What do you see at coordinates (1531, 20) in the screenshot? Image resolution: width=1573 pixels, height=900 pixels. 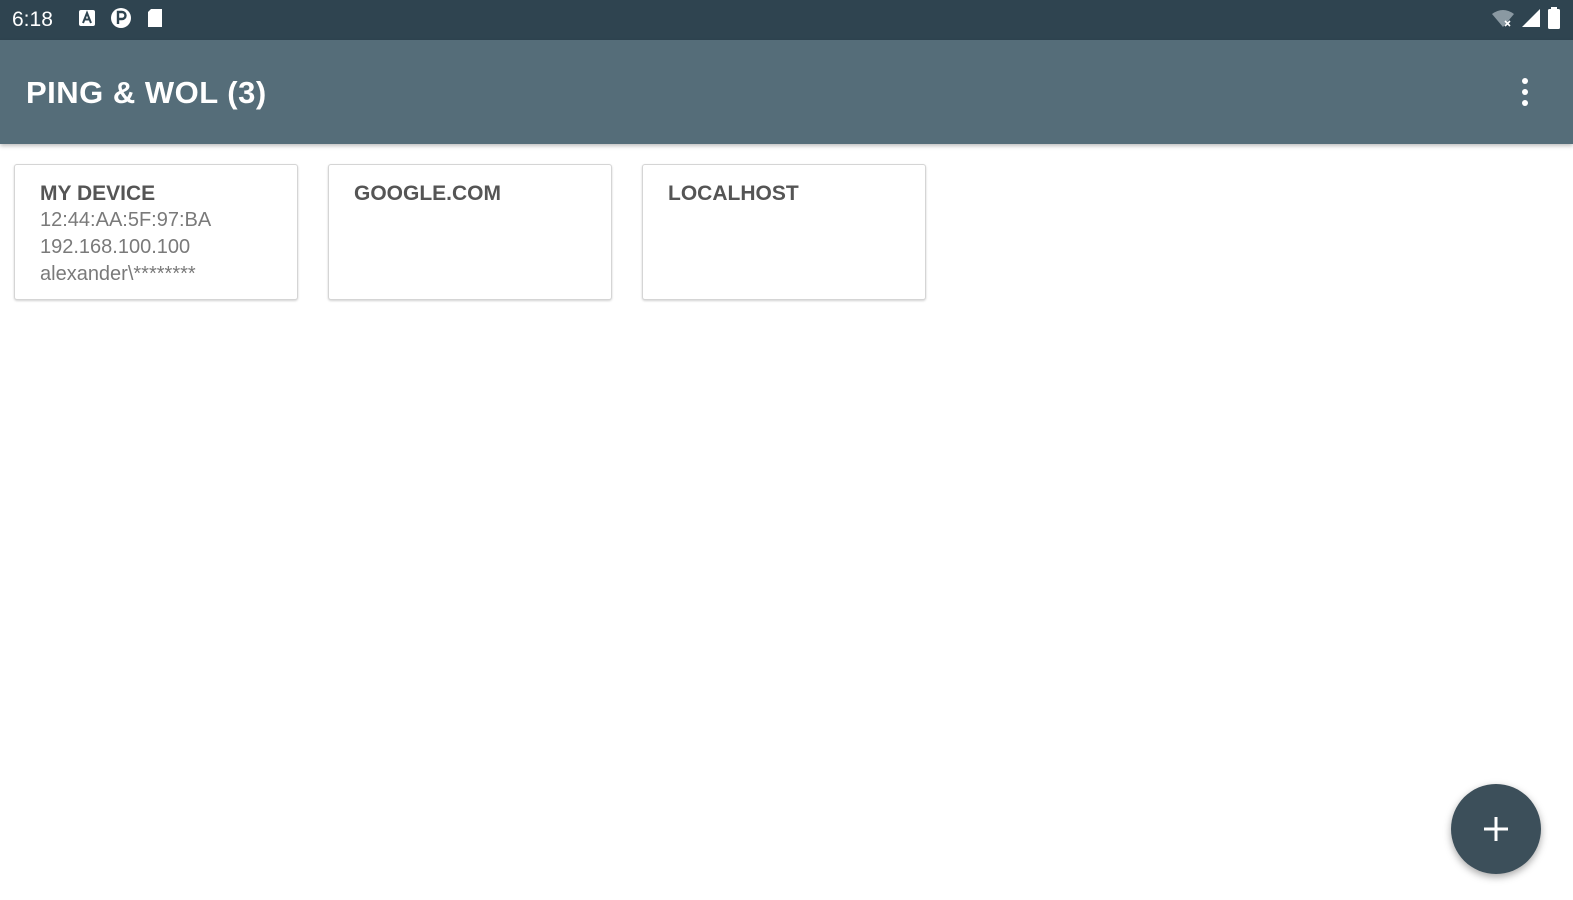 I see `signal-icon` at bounding box center [1531, 20].